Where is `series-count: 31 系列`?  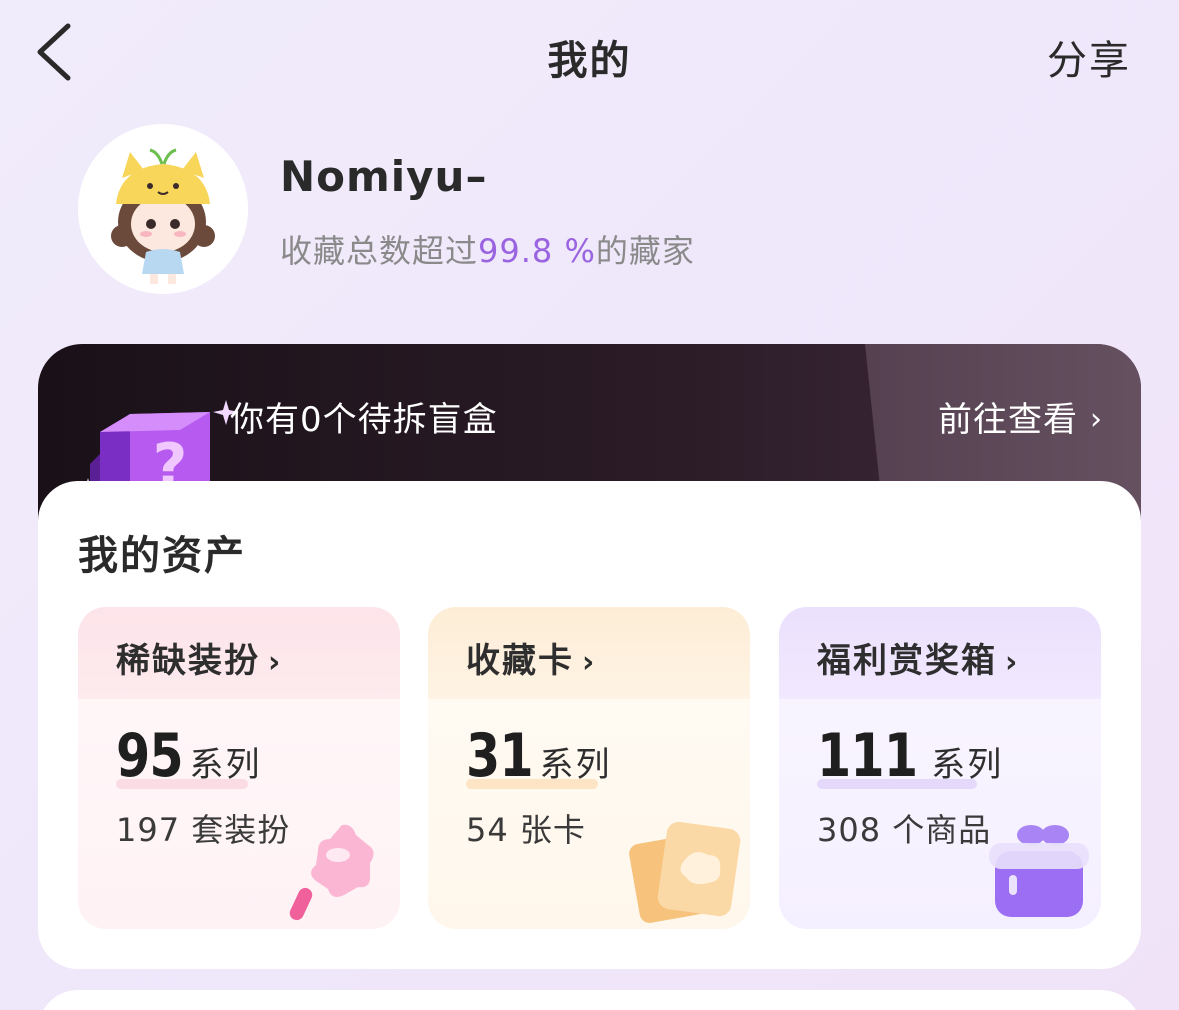 series-count: 31 系列 is located at coordinates (539, 756).